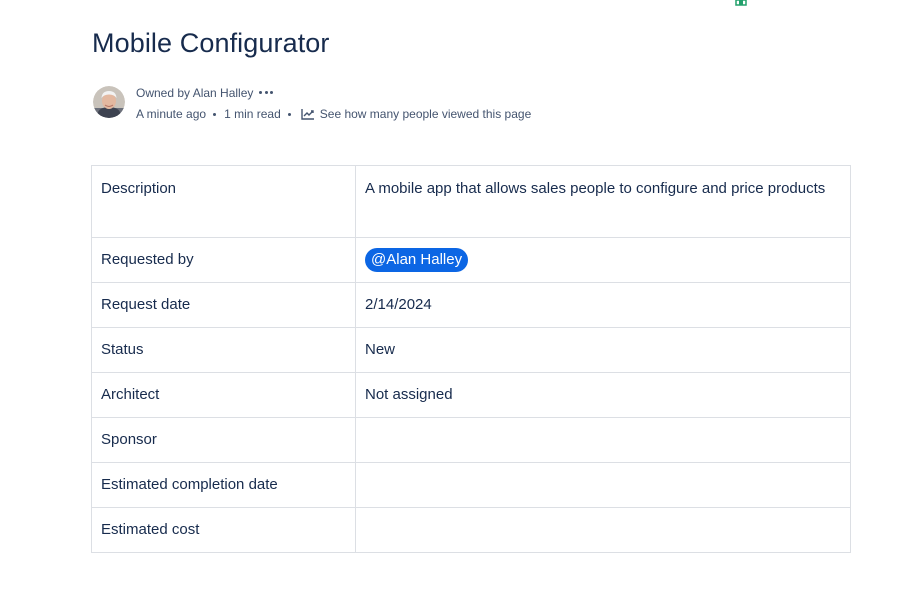 The image size is (922, 601). What do you see at coordinates (741, 3) in the screenshot?
I see `green-page-icon` at bounding box center [741, 3].